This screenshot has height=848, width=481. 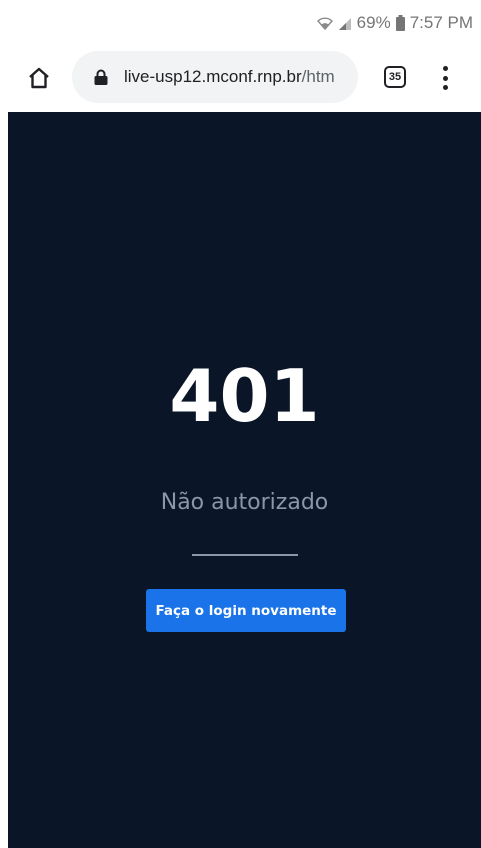 What do you see at coordinates (240, 23) in the screenshot?
I see `status-bar: 69% 7:57 PM` at bounding box center [240, 23].